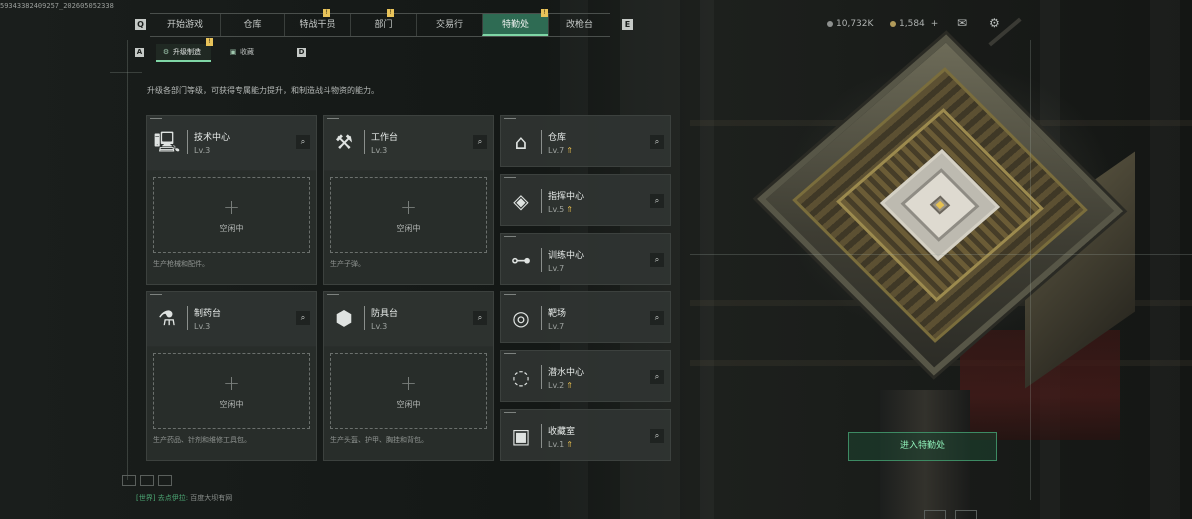 The width and height of the screenshot is (1192, 519). I want to click on armor-pieces-icon: ⬢, so click(344, 318).